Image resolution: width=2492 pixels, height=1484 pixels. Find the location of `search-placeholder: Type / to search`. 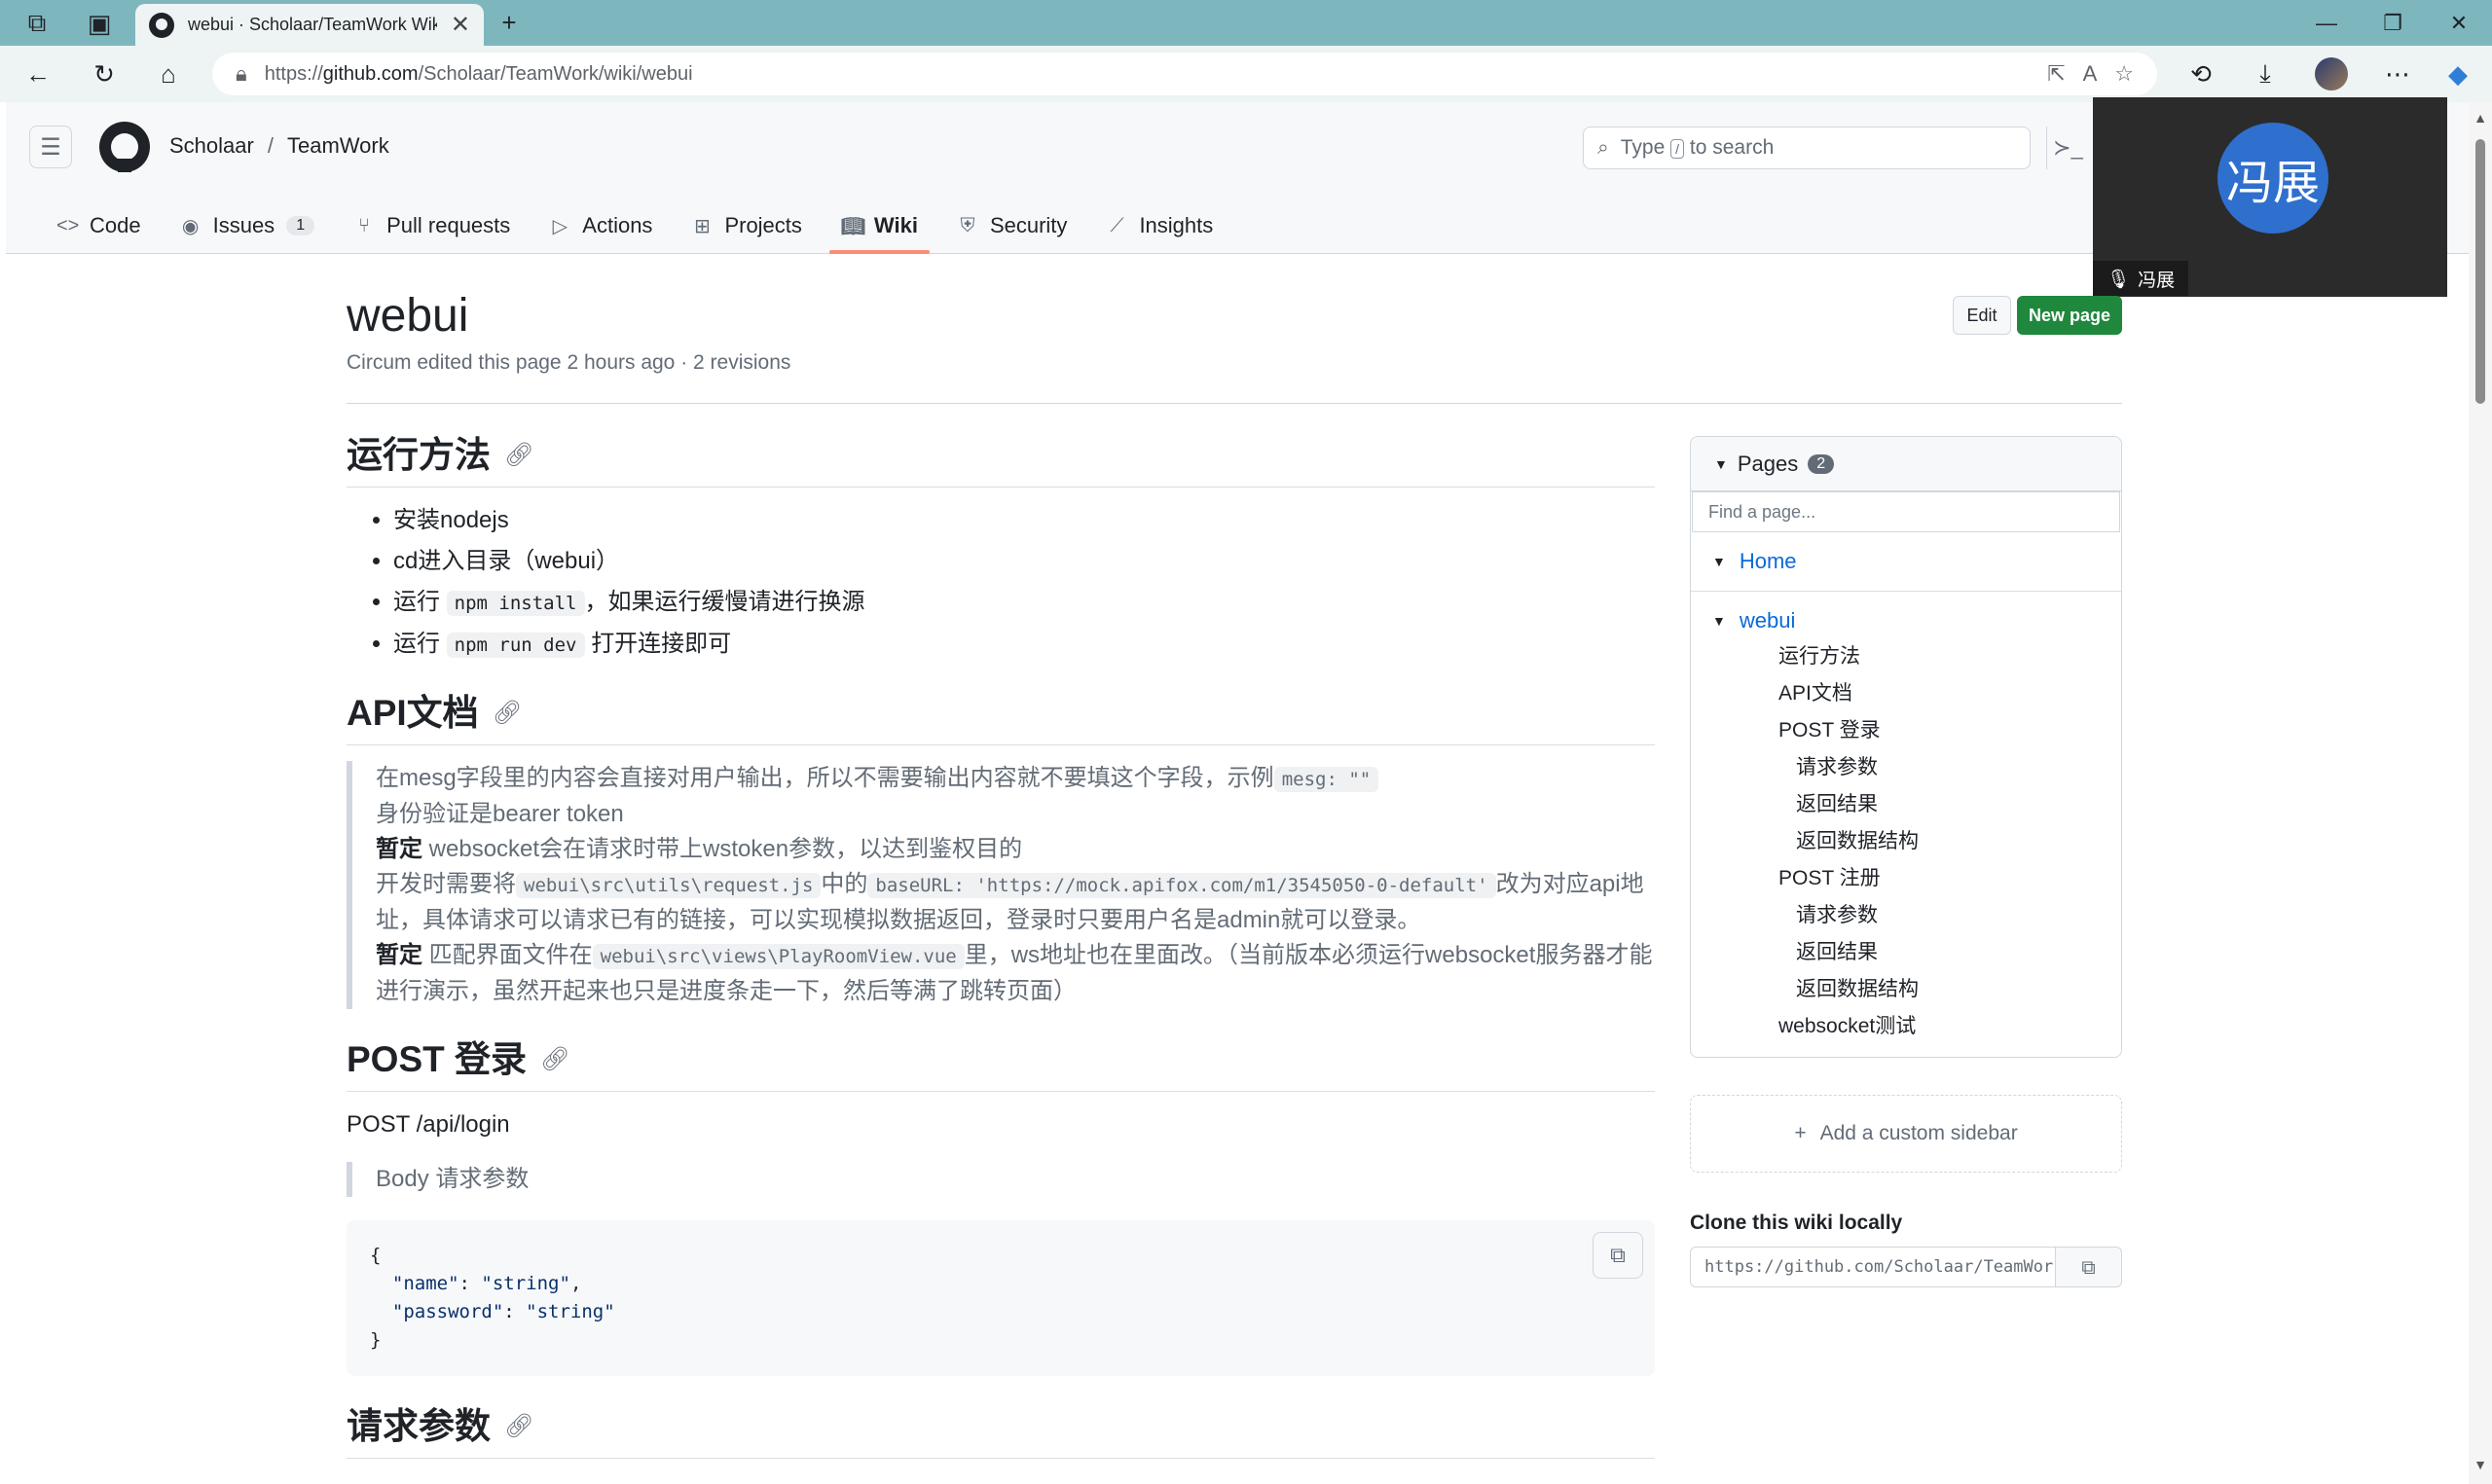

search-placeholder: Type / to search is located at coordinates (1697, 147).